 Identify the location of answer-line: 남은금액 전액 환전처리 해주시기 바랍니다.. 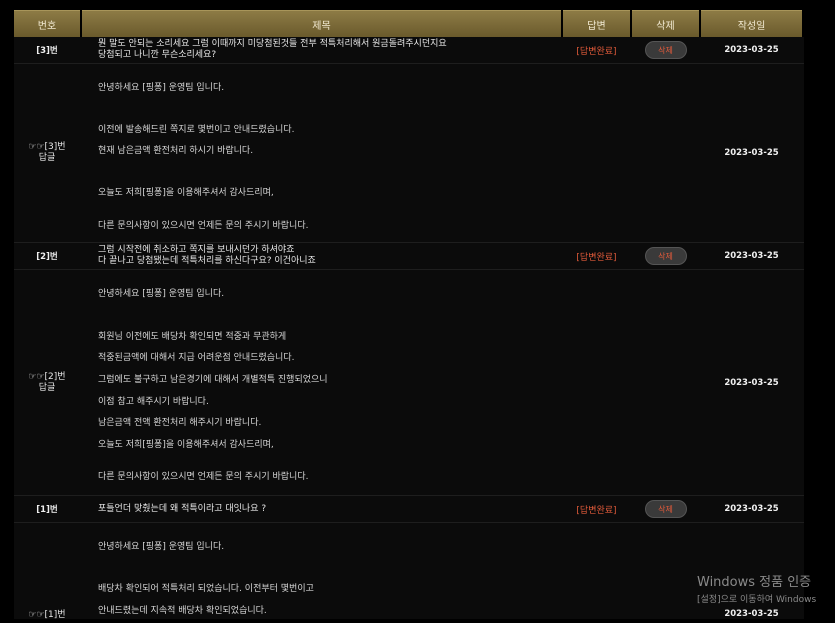
(180, 423).